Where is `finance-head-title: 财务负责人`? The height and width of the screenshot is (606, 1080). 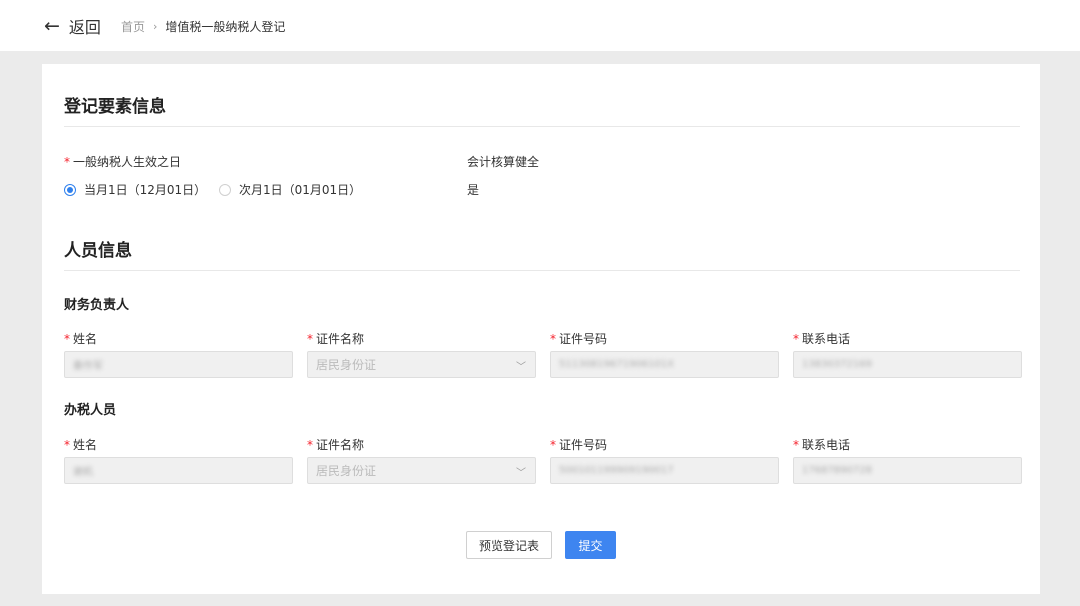 finance-head-title: 财务负责人 is located at coordinates (97, 305).